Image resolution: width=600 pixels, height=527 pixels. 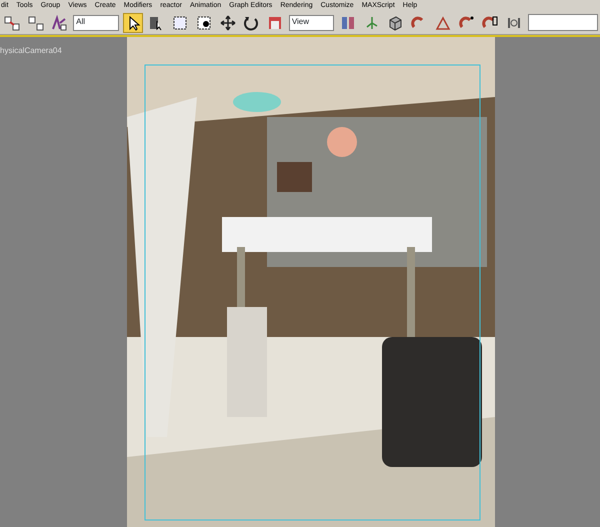 What do you see at coordinates (132, 22) in the screenshot?
I see `cursor-icon` at bounding box center [132, 22].